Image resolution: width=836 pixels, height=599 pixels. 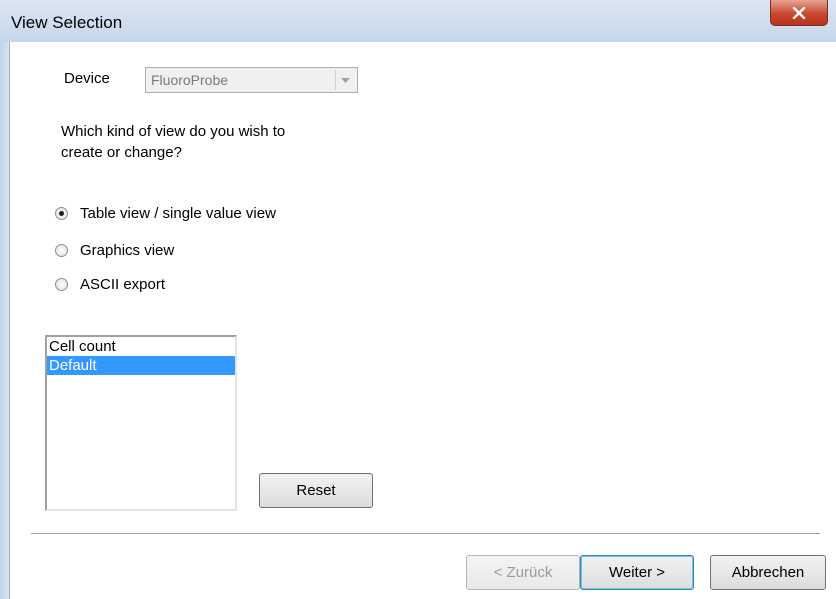 I want to click on question-line-2: create or change?, so click(x=121, y=152).